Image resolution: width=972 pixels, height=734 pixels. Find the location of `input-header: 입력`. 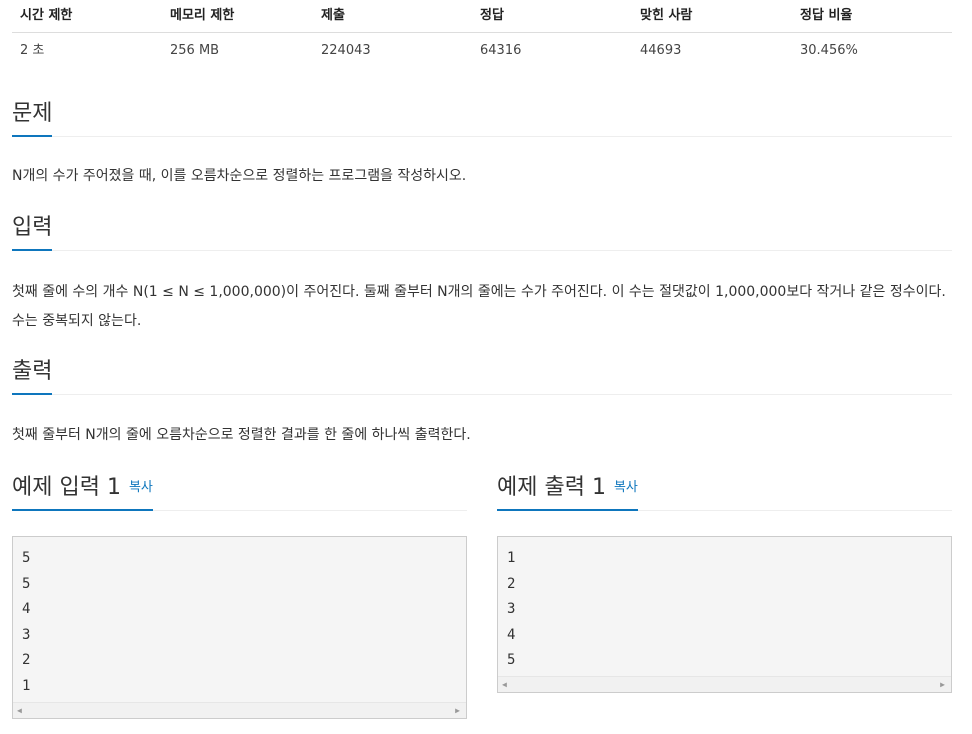

input-header: 입력 is located at coordinates (482, 230).